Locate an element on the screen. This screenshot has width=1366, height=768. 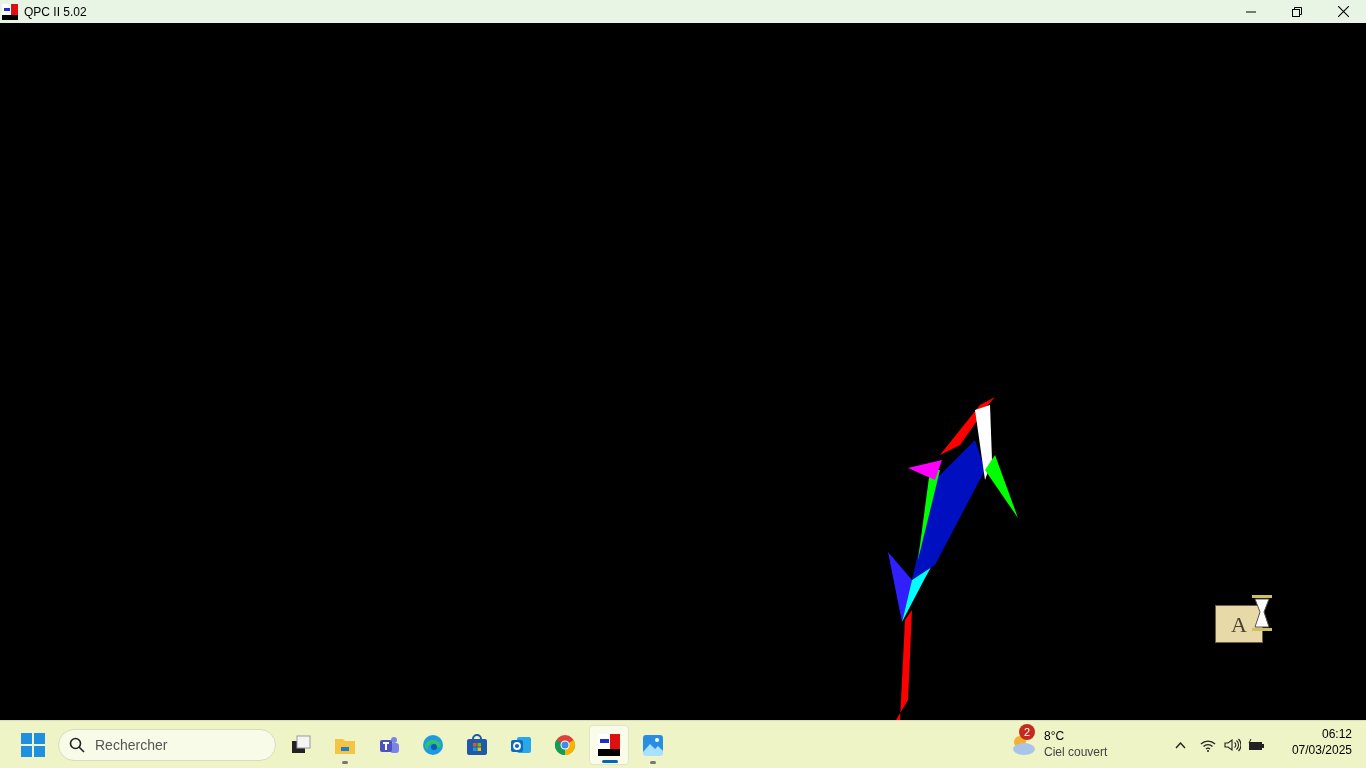
chevron-up-icon is located at coordinates (1180, 745).